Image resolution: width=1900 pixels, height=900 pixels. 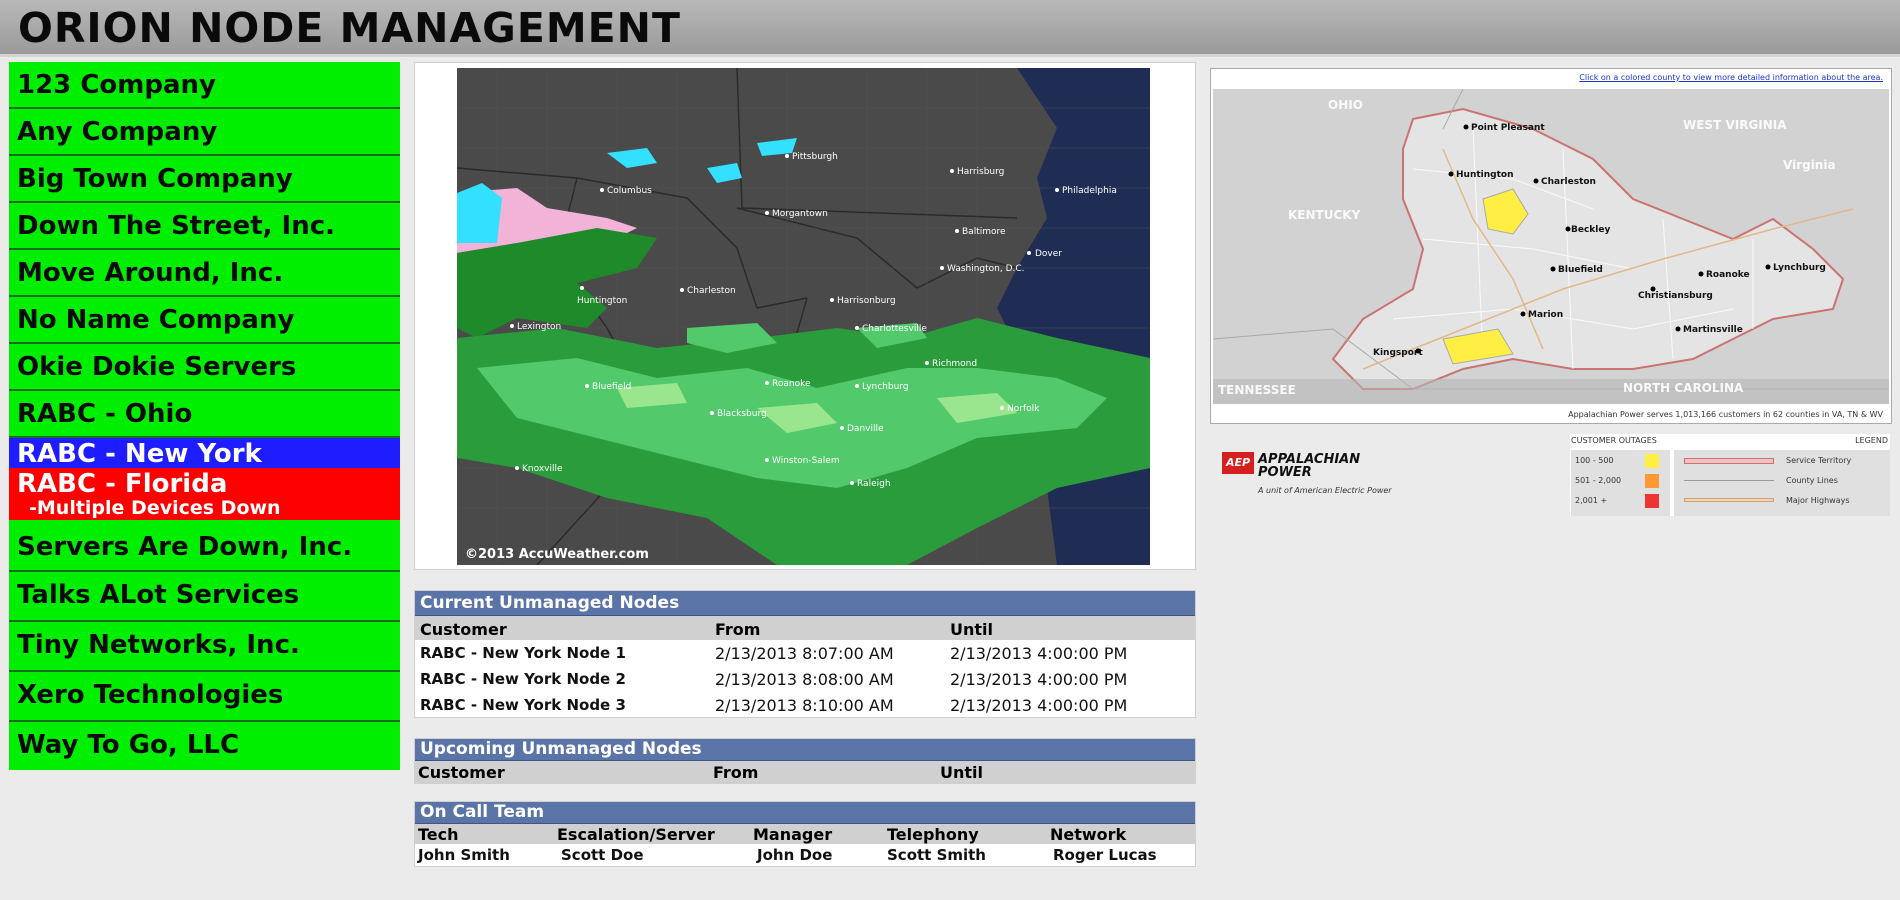 What do you see at coordinates (204, 453) in the screenshot?
I see `customer-item-rabc-new-york: RABC - New York` at bounding box center [204, 453].